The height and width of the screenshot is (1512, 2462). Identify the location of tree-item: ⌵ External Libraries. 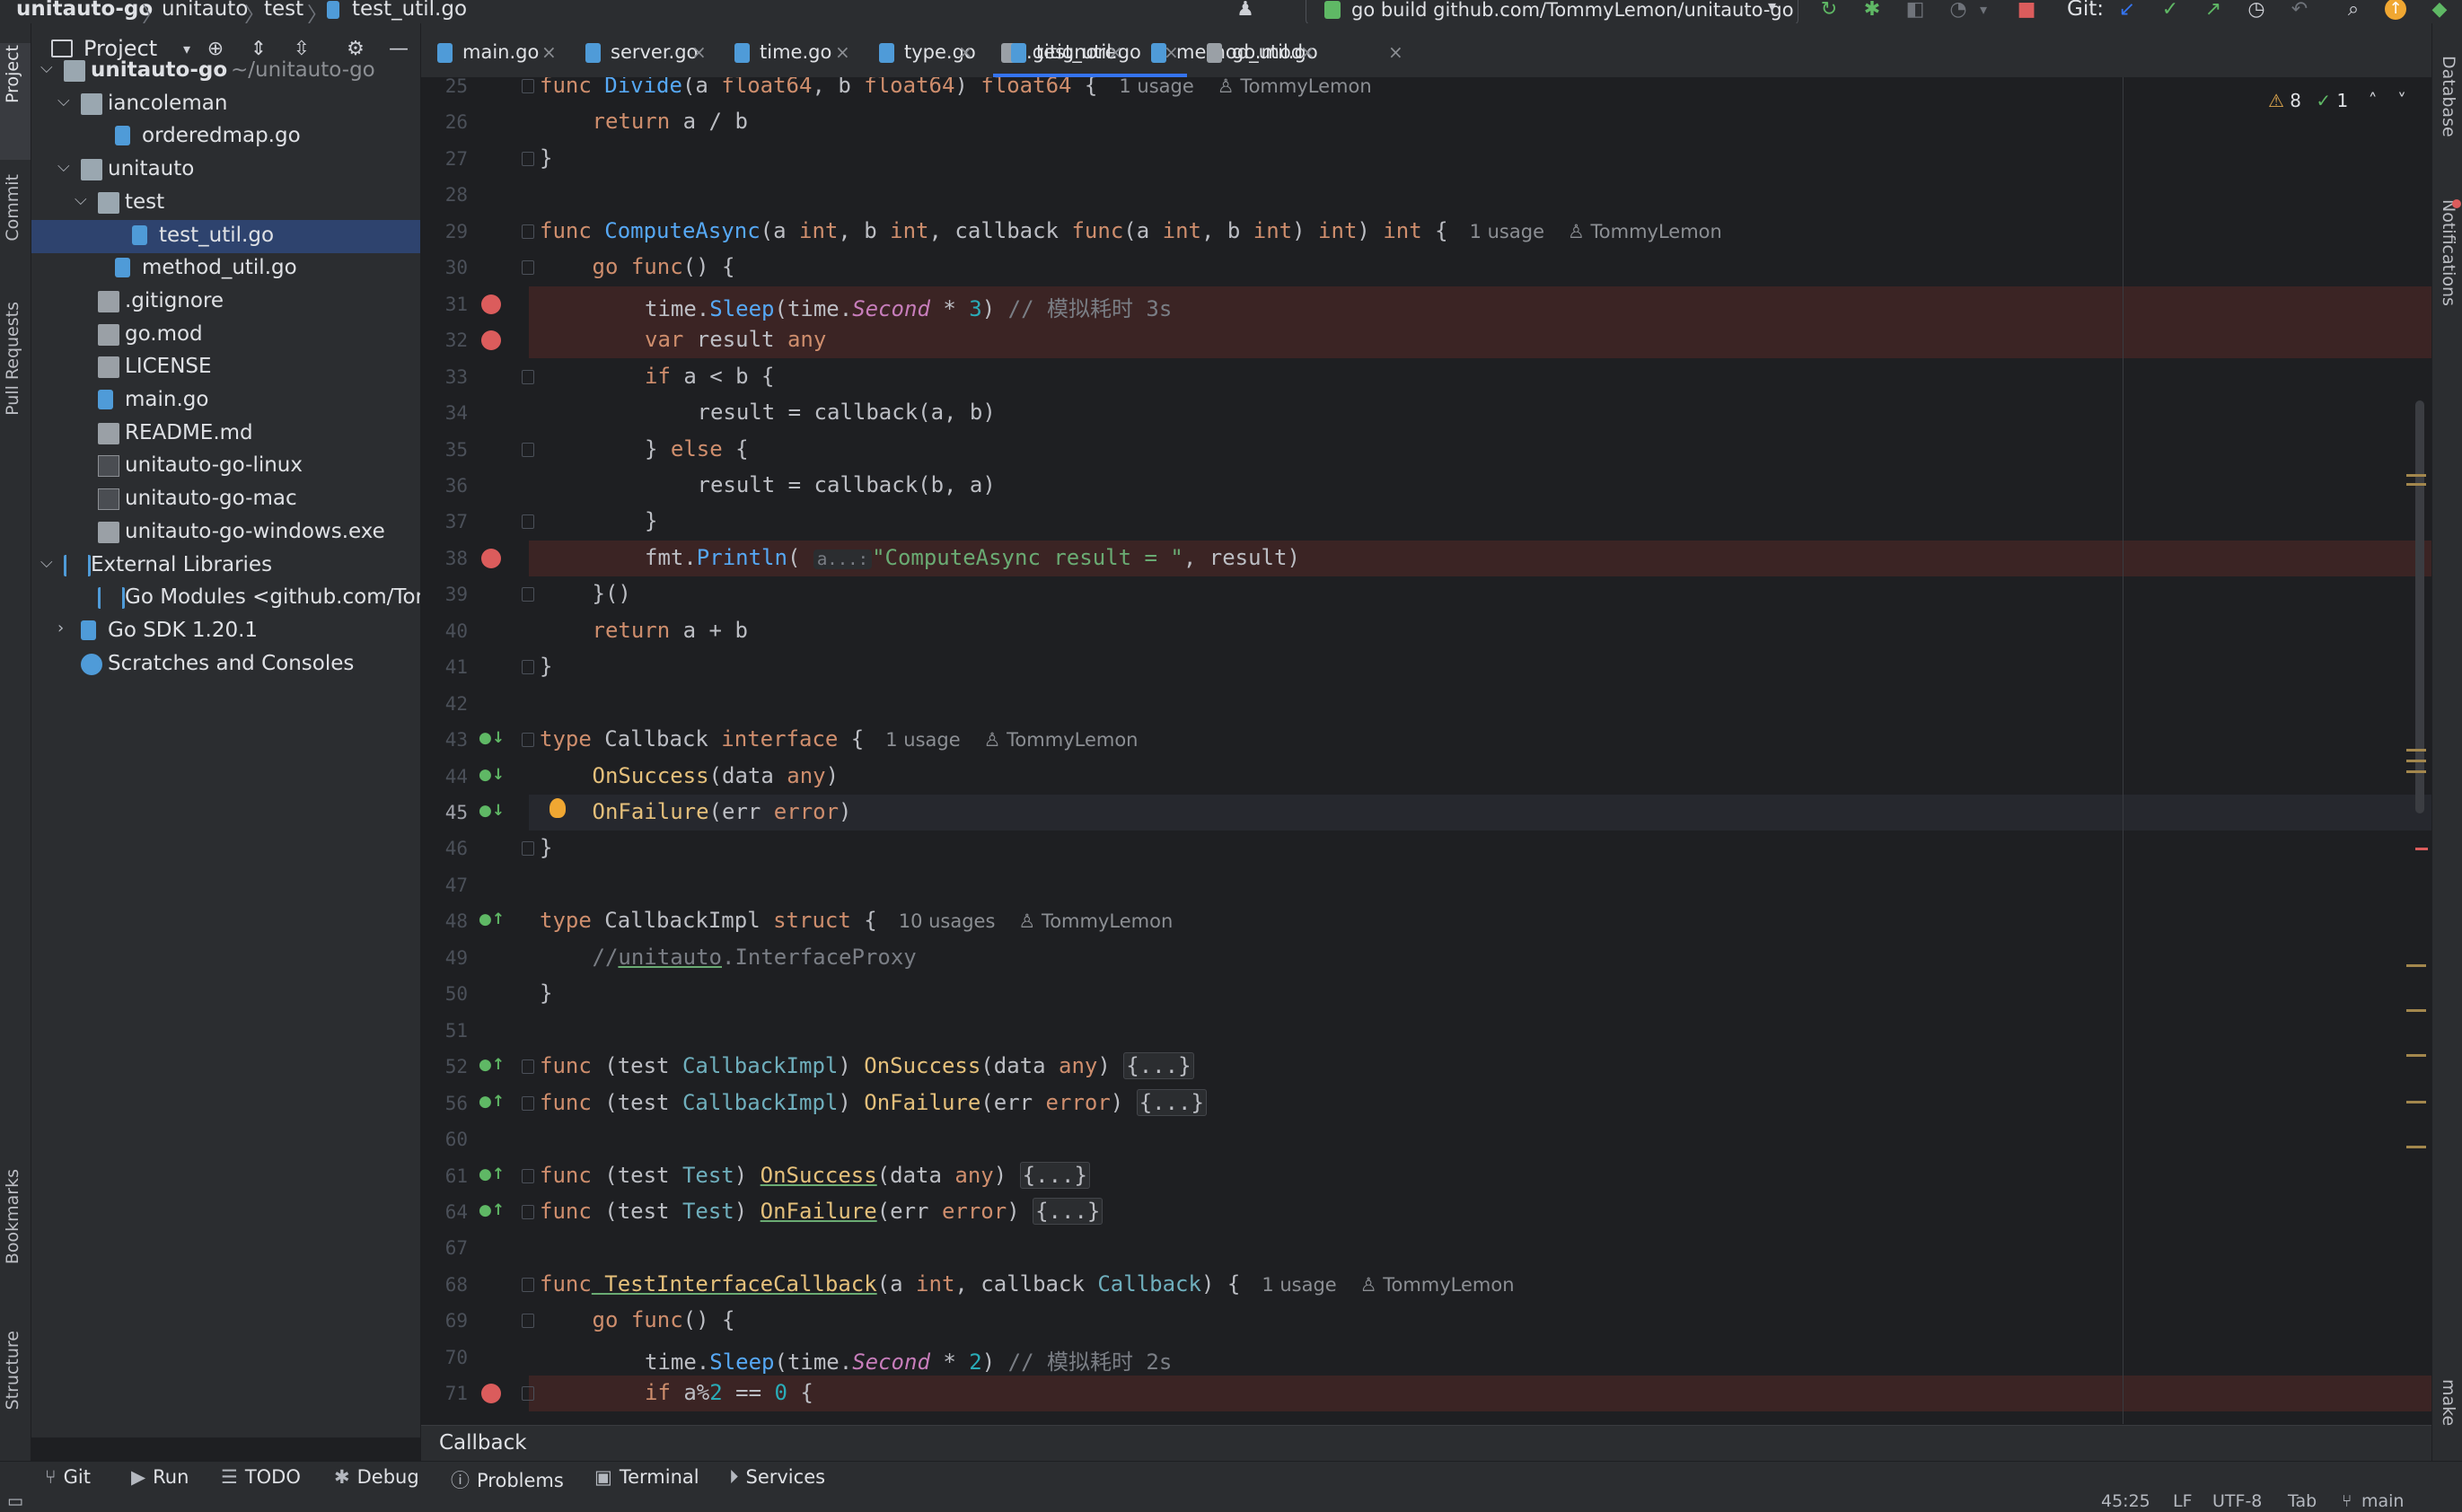
(225, 566).